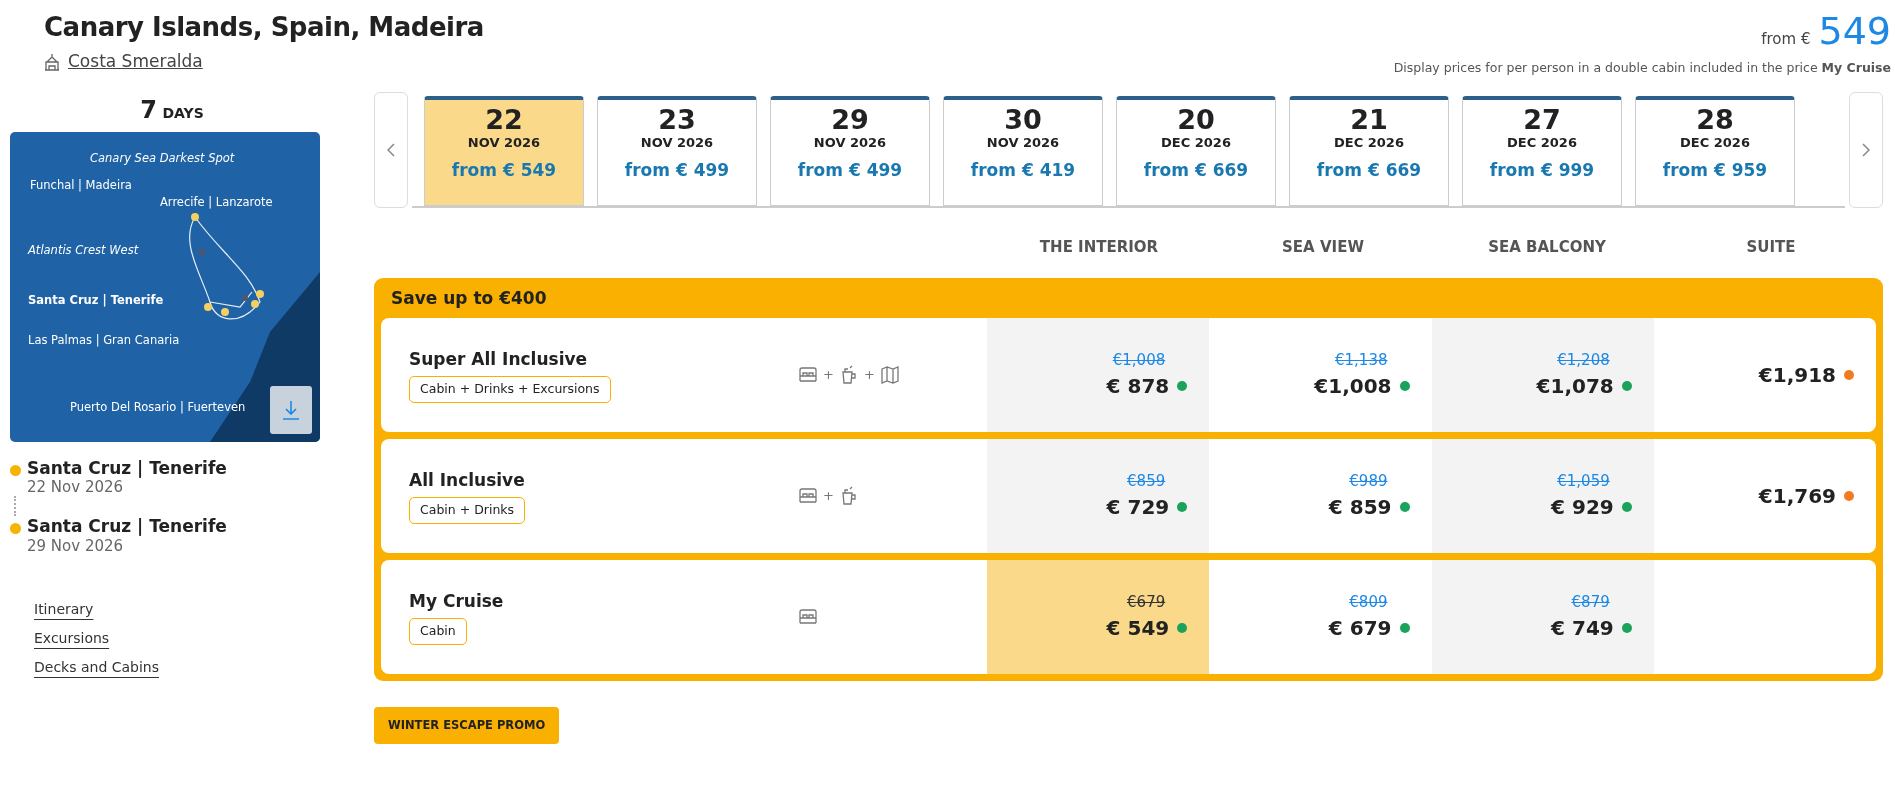  I want to click on price-cell: €1,138 €1,008, so click(1320, 374).